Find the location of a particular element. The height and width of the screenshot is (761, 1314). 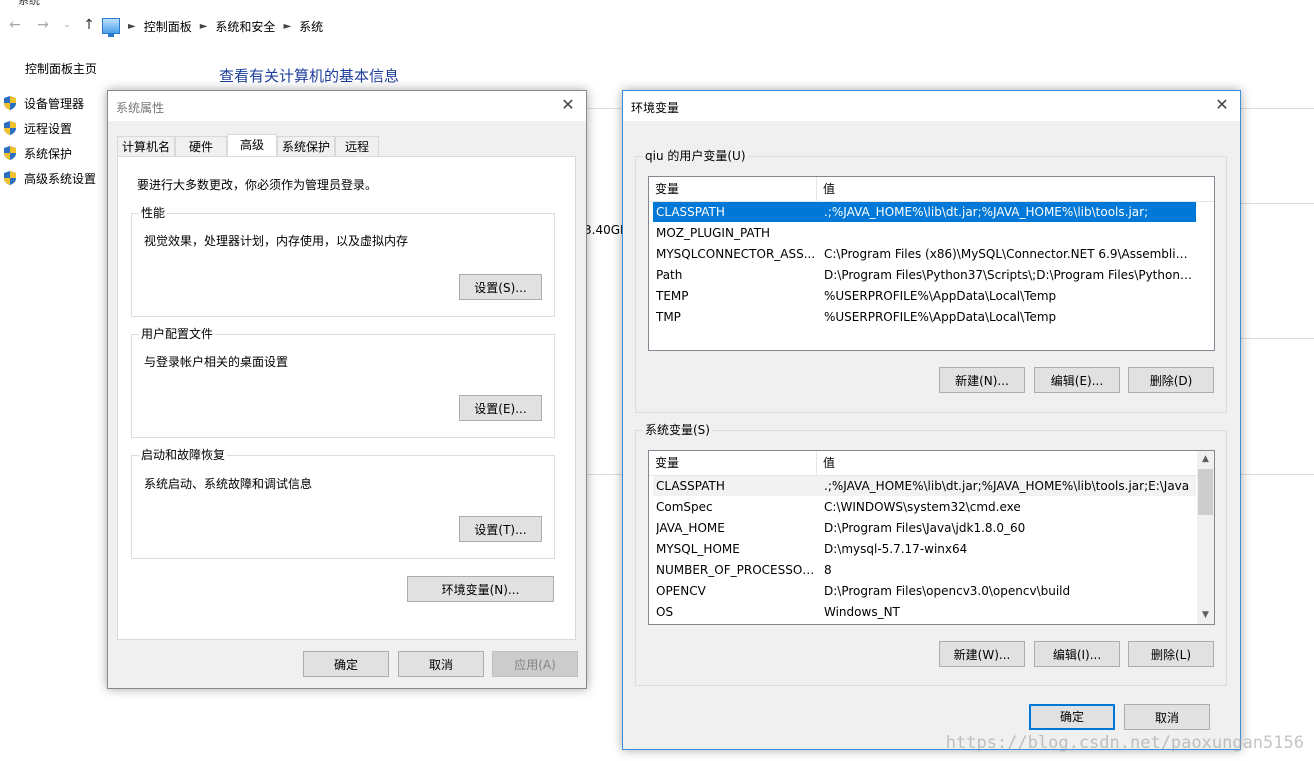

nav-item-advanced-system-settings: 高级系统设置 is located at coordinates (49, 178).